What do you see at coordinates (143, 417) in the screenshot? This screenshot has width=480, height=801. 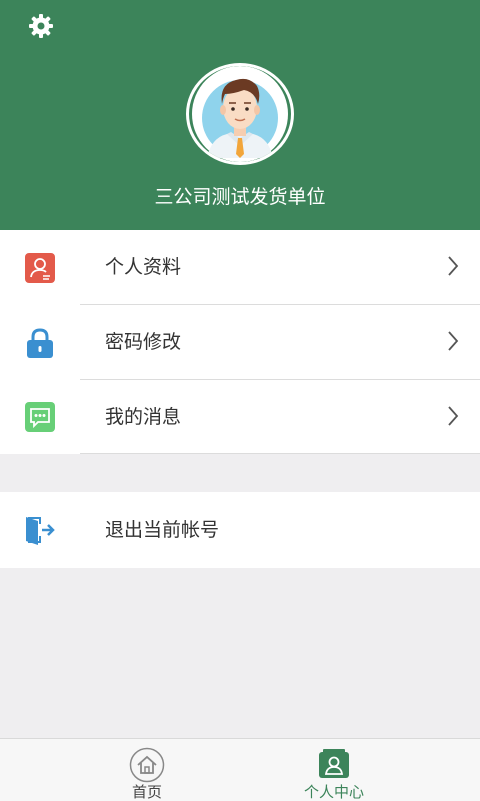 I see `menu-item-label: 我的消息` at bounding box center [143, 417].